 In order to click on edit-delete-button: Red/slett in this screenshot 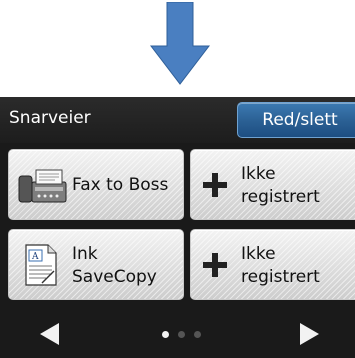, I will do `click(296, 120)`.